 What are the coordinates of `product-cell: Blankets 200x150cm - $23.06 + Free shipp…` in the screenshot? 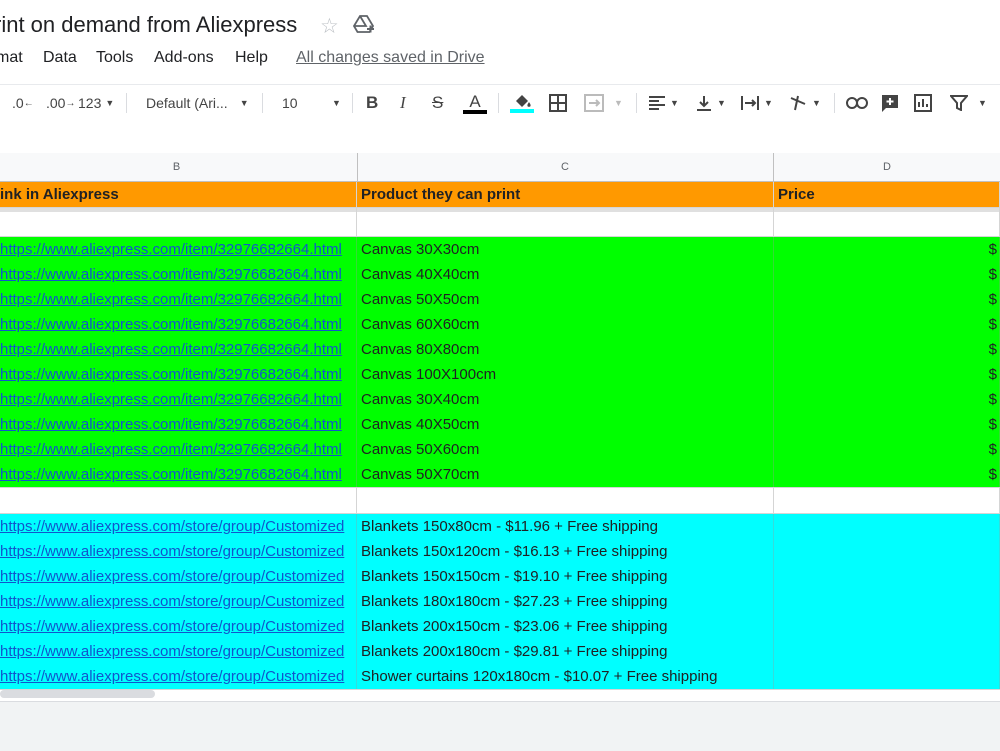 It's located at (565, 626).